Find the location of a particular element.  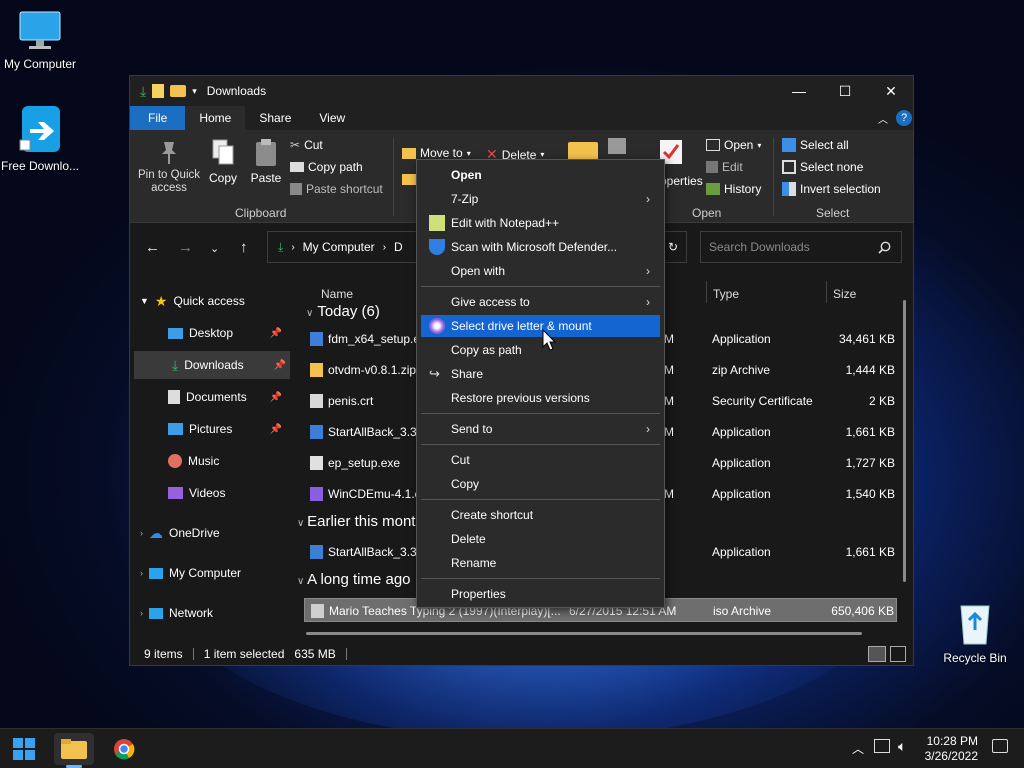

folder-qa-icon is located at coordinates (178, 91).